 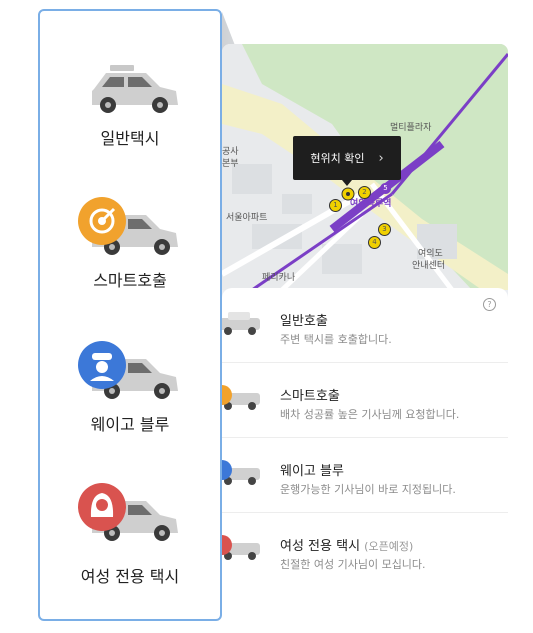 What do you see at coordinates (381, 158) in the screenshot?
I see `chevron-right-icon: ›` at bounding box center [381, 158].